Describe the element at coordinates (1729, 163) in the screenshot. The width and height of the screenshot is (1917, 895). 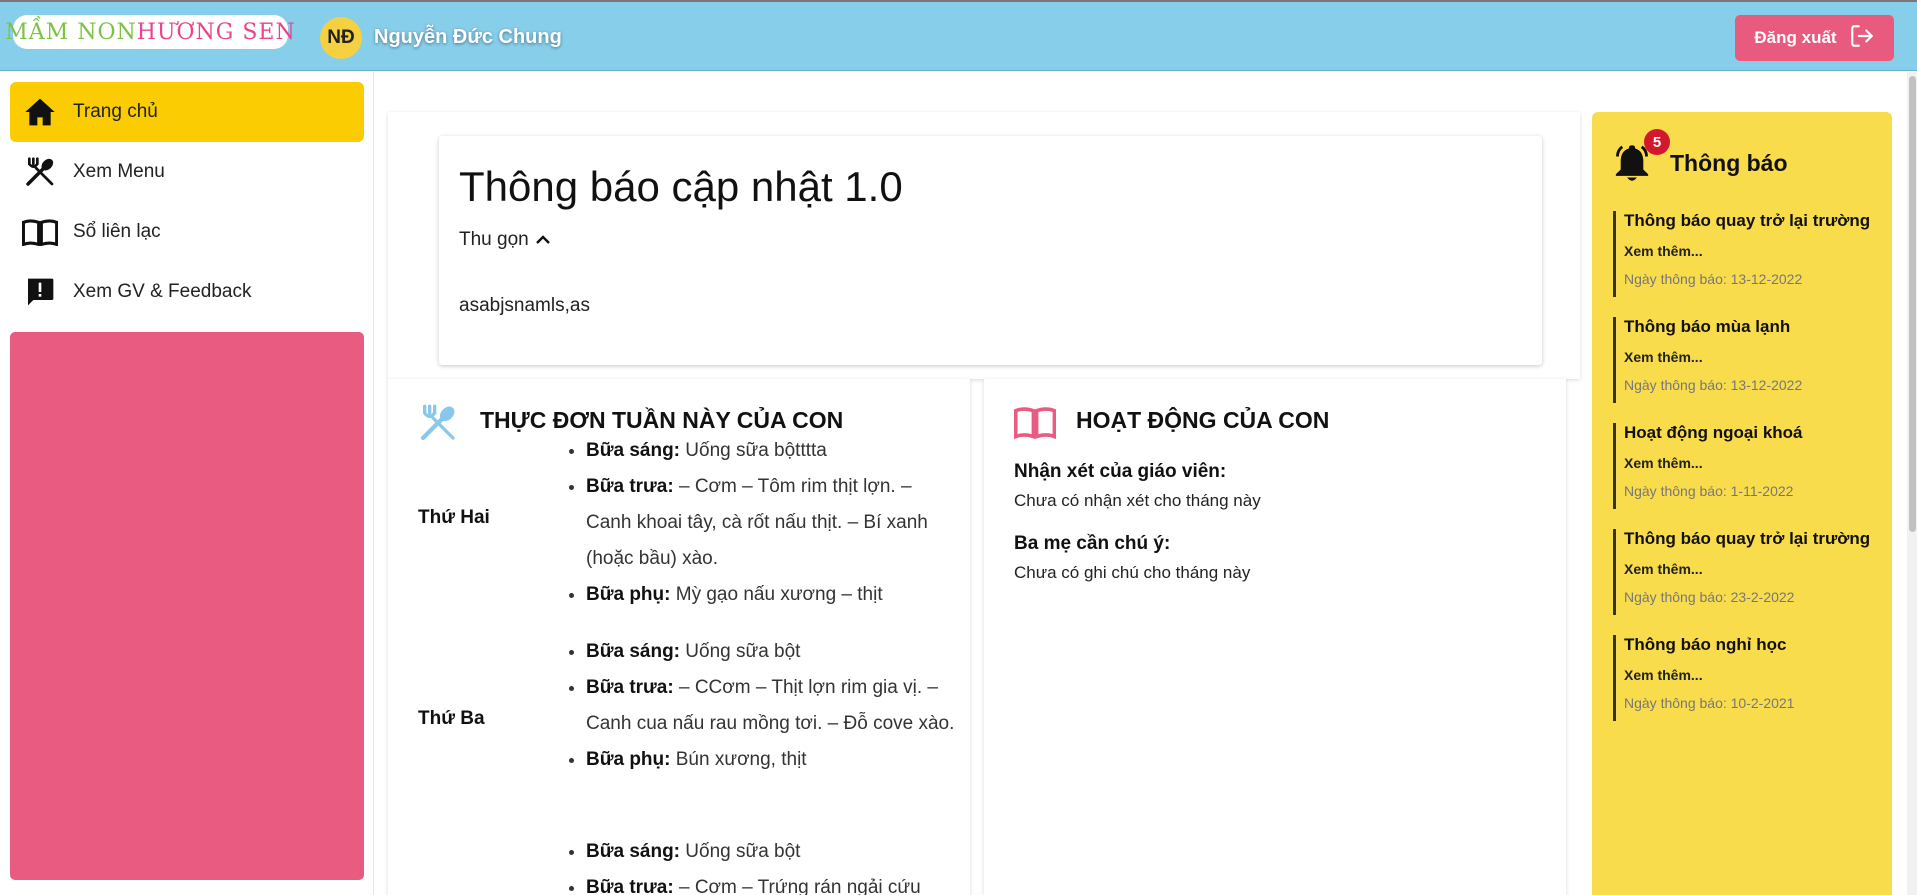
I see `notifications-title: Thông báo` at that location.